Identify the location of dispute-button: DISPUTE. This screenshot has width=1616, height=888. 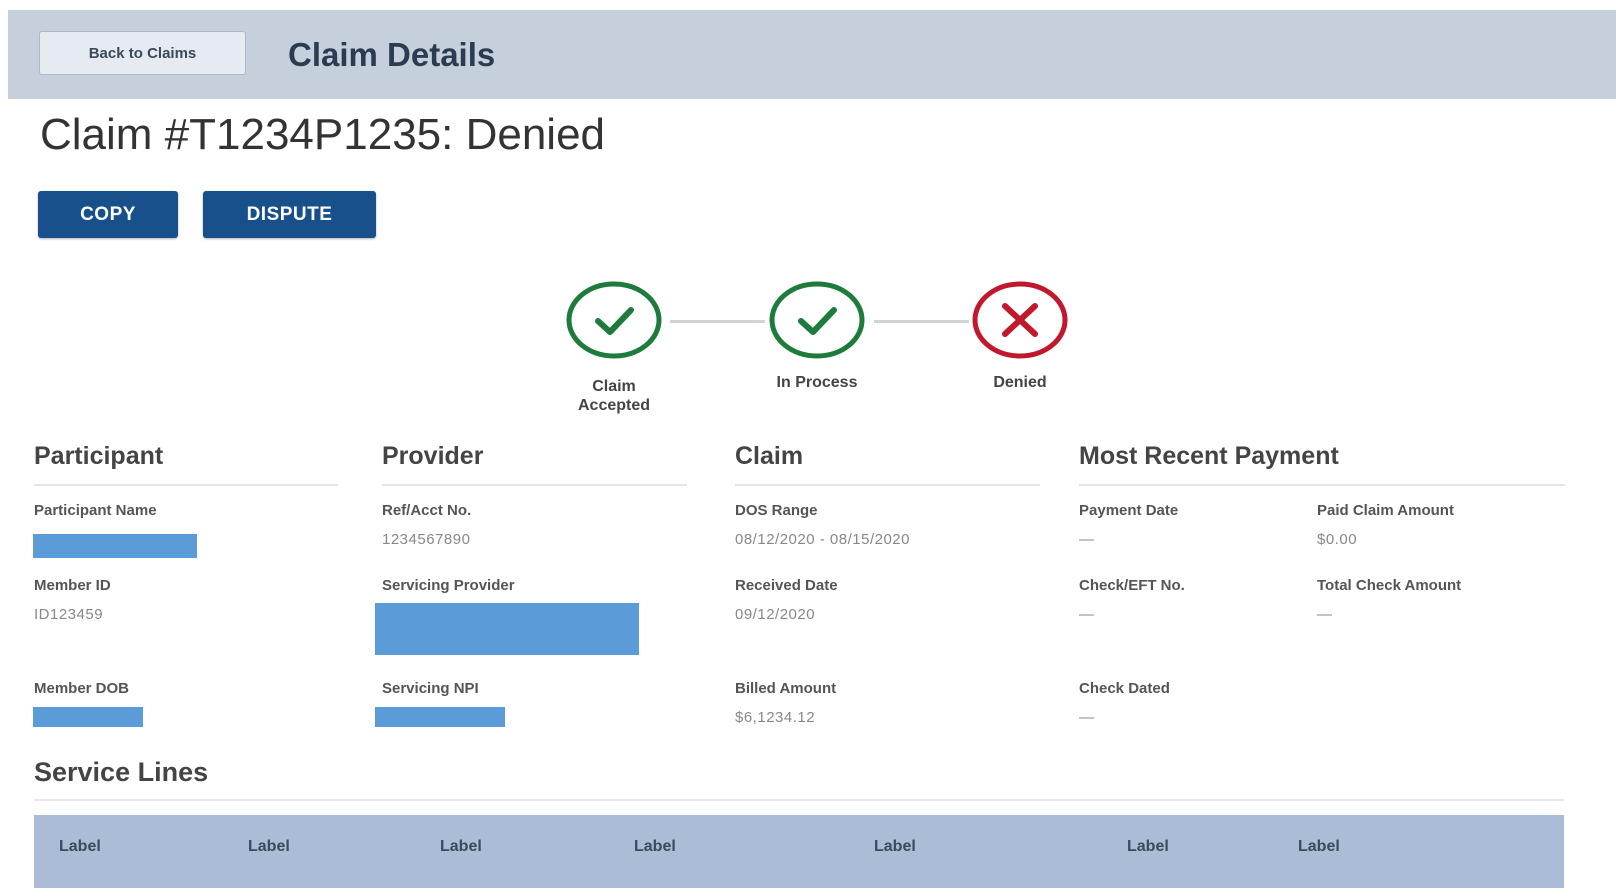
(289, 214).